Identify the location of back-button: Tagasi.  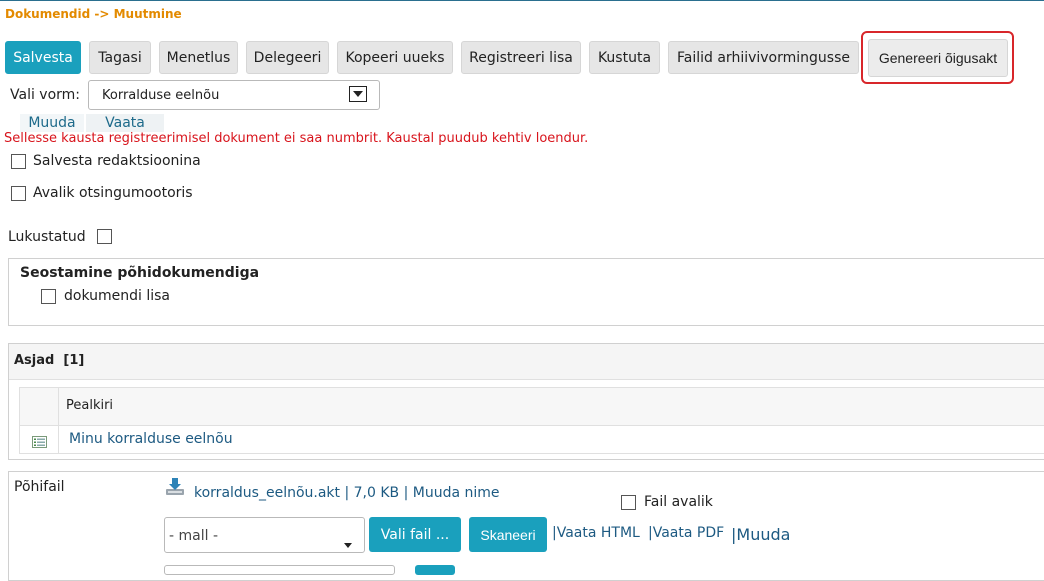
(120, 57).